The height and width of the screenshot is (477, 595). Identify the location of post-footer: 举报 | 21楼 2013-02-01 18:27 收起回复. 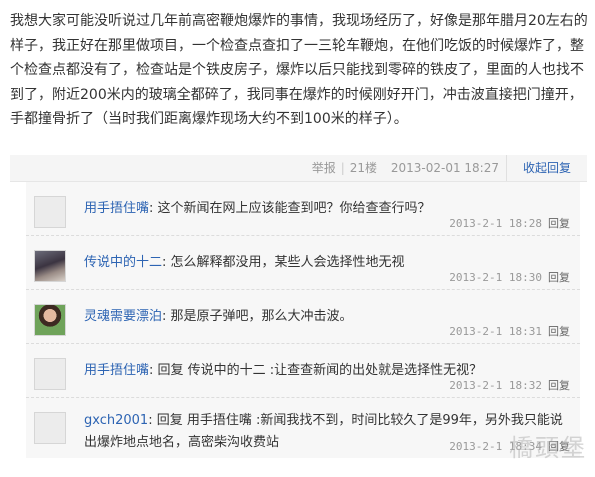
(298, 168).